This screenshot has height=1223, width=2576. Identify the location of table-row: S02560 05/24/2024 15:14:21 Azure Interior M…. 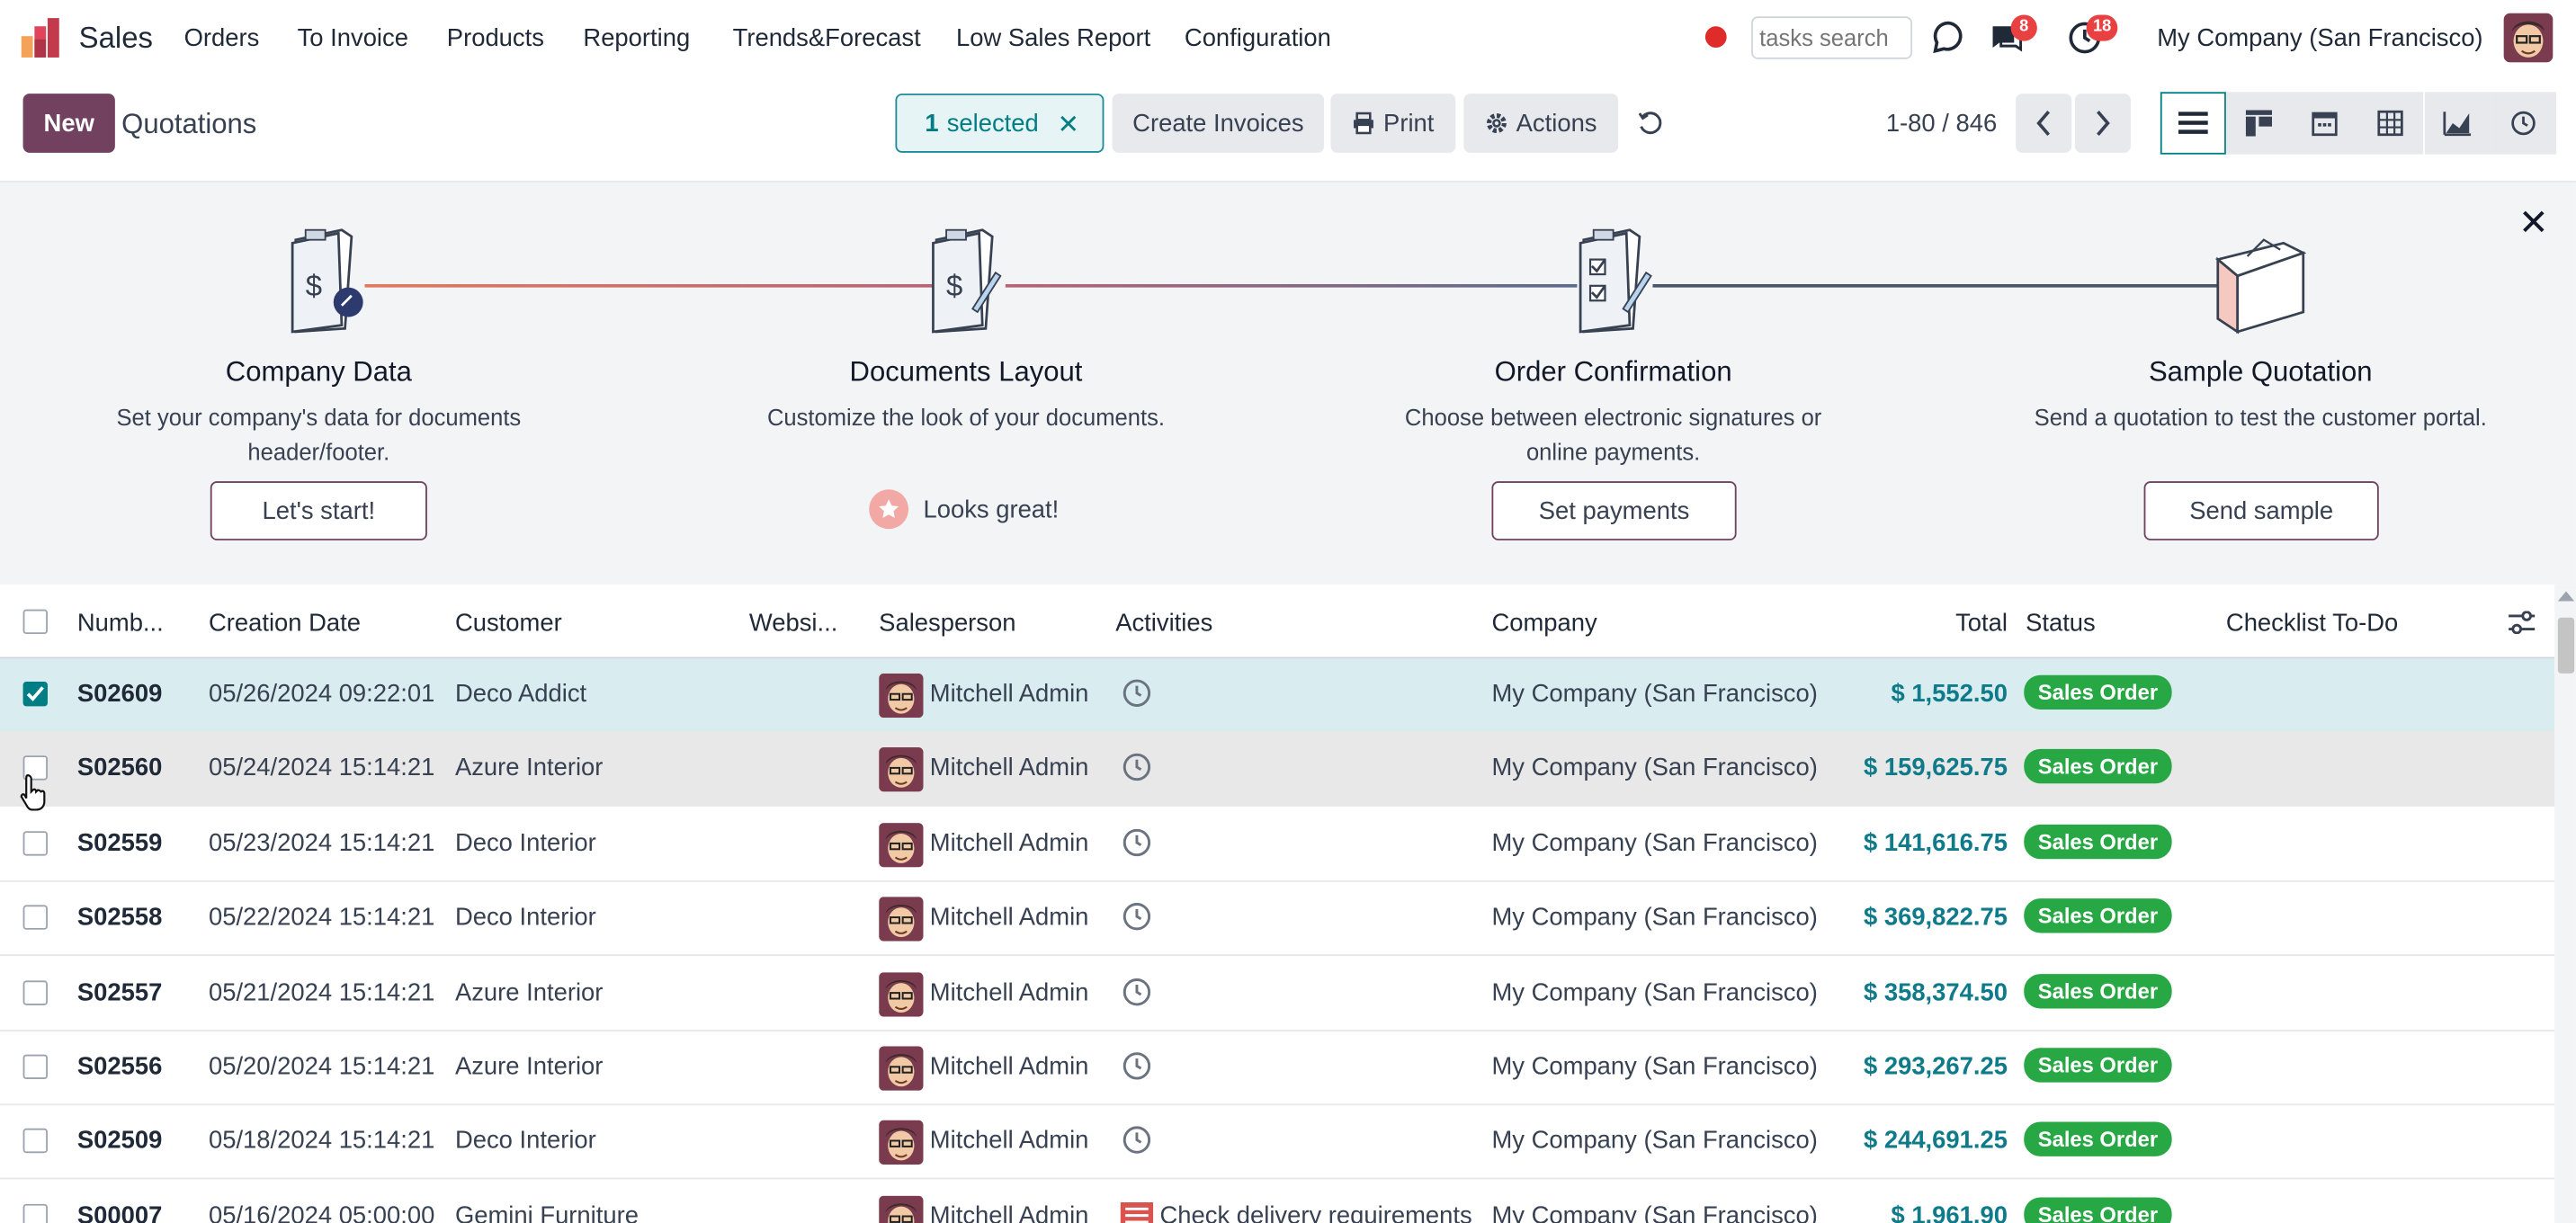
(1277, 770).